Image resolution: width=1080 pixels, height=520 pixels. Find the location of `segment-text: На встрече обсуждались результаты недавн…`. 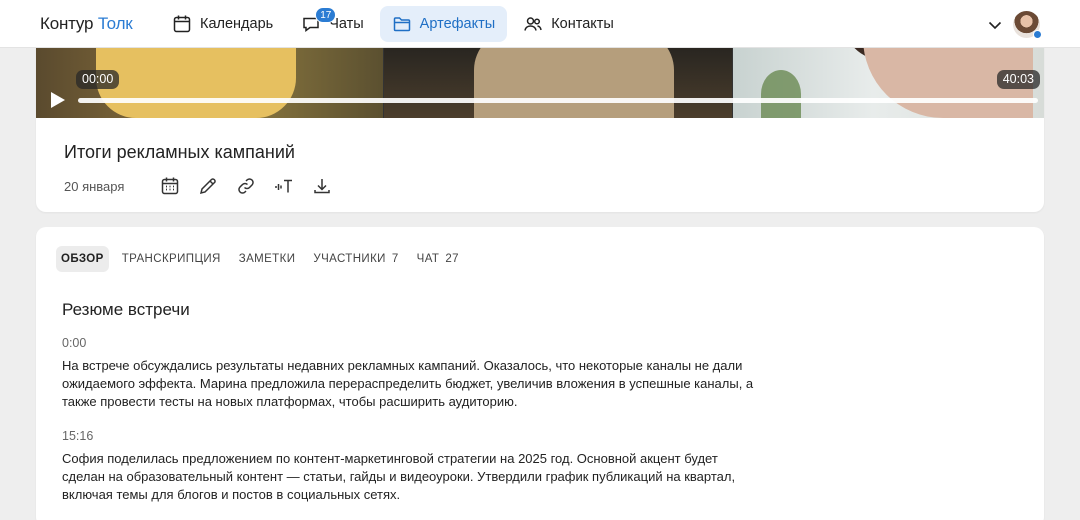

segment-text: На встрече обсуждались результаты недавн… is located at coordinates (408, 383).